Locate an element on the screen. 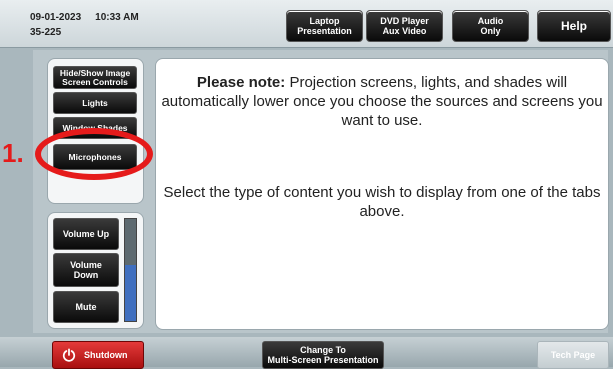  change-to-multi-screen-button: Change To Multi-Screen Presentation is located at coordinates (323, 355).